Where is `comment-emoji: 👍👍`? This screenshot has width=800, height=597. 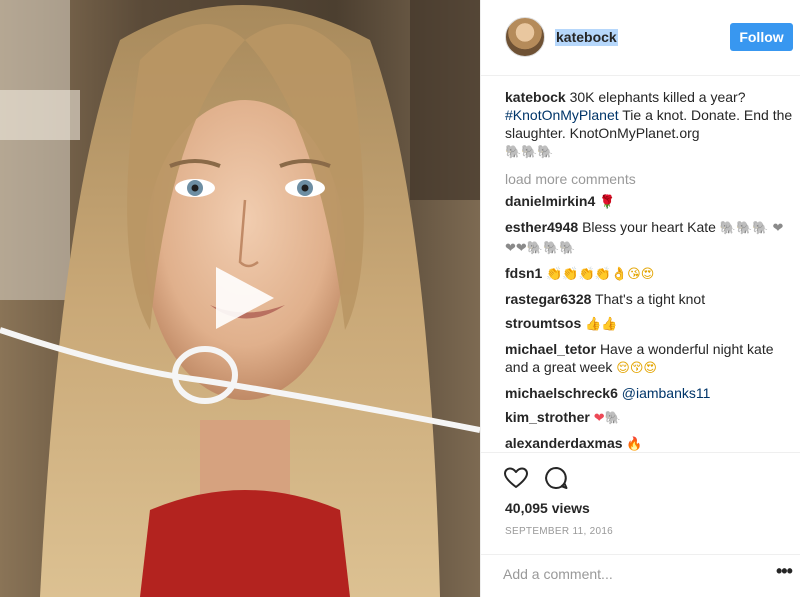
comment-emoji: 👍👍 is located at coordinates (601, 324).